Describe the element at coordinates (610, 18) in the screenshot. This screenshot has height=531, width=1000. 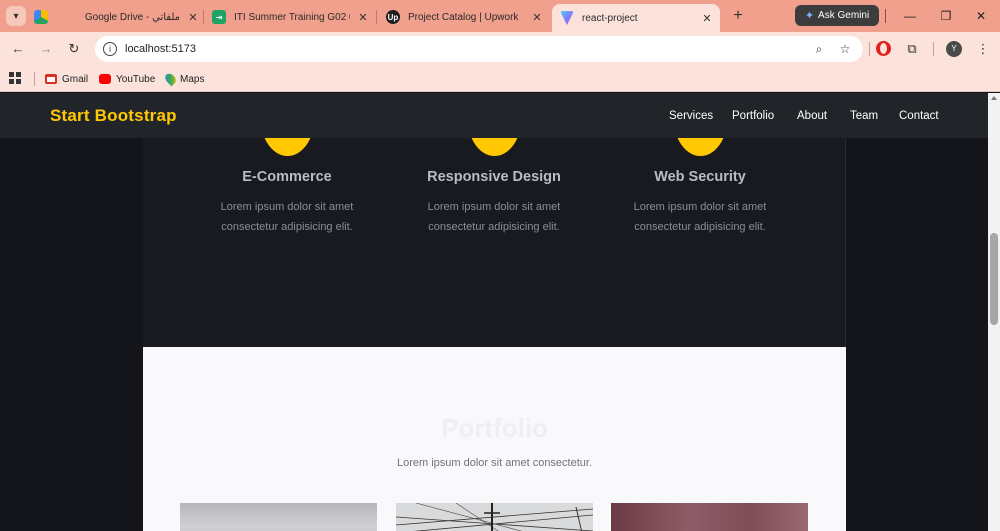
I see `tab-label: react-project` at that location.